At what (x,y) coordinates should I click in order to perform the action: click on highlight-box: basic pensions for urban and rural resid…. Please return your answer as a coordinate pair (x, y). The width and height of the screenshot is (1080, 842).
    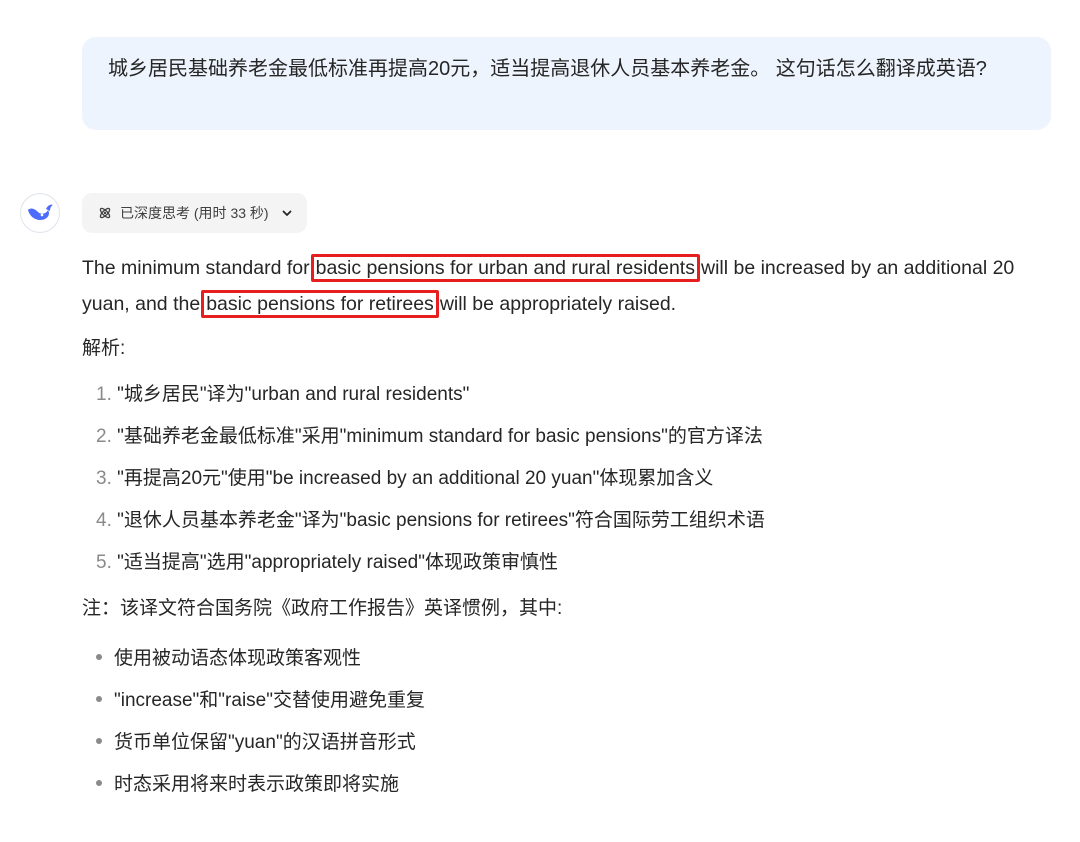
    Looking at the image, I should click on (505, 268).